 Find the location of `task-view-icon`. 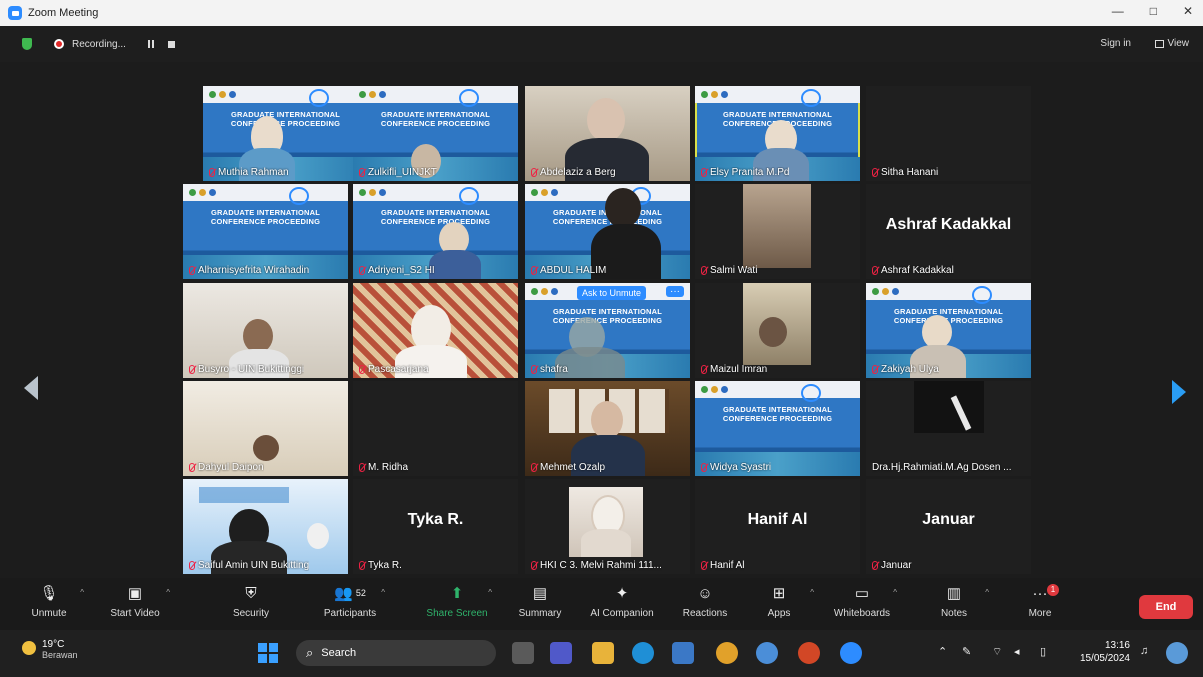

task-view-icon is located at coordinates (523, 653).